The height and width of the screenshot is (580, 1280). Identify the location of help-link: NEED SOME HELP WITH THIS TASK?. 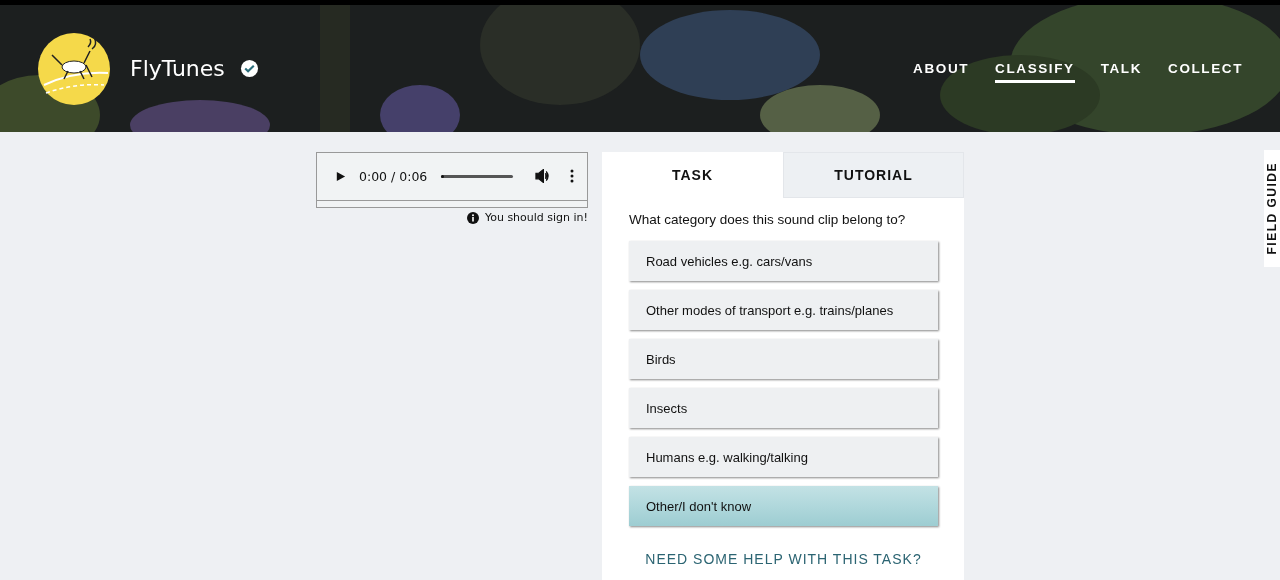
(783, 559).